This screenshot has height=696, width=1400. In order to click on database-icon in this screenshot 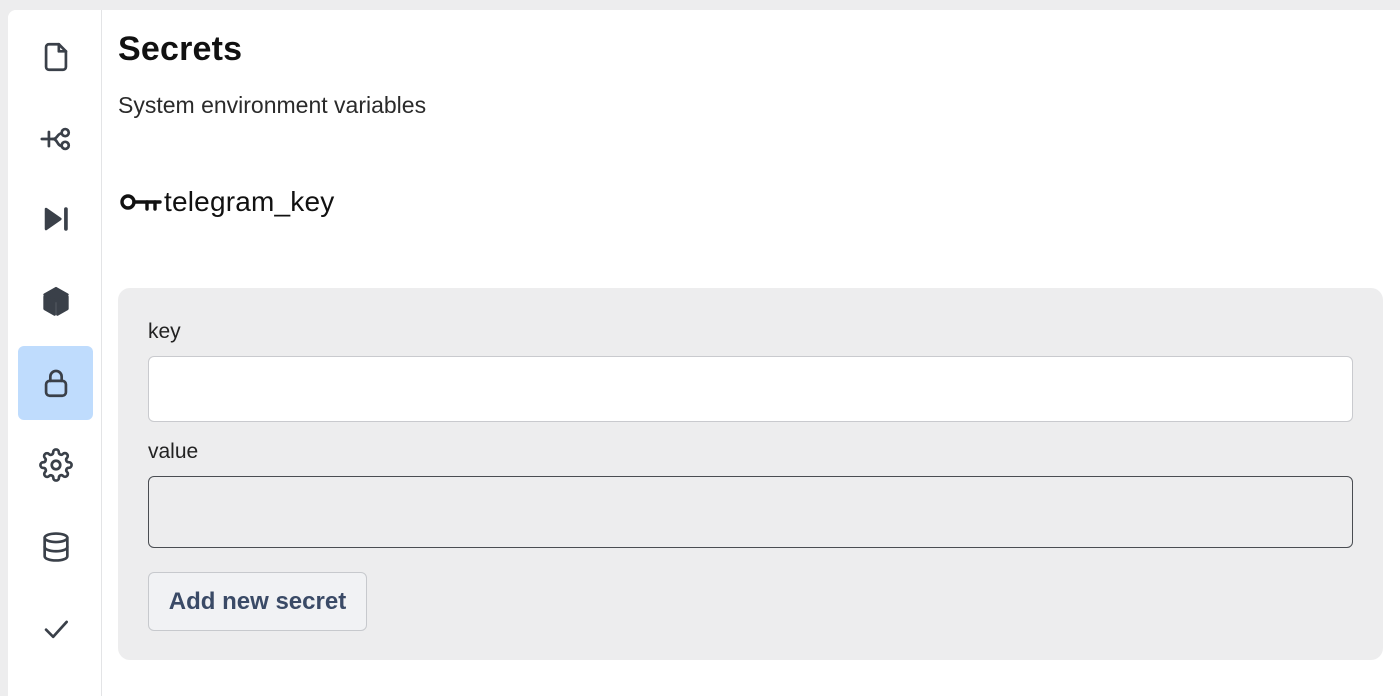, I will do `click(55, 547)`.